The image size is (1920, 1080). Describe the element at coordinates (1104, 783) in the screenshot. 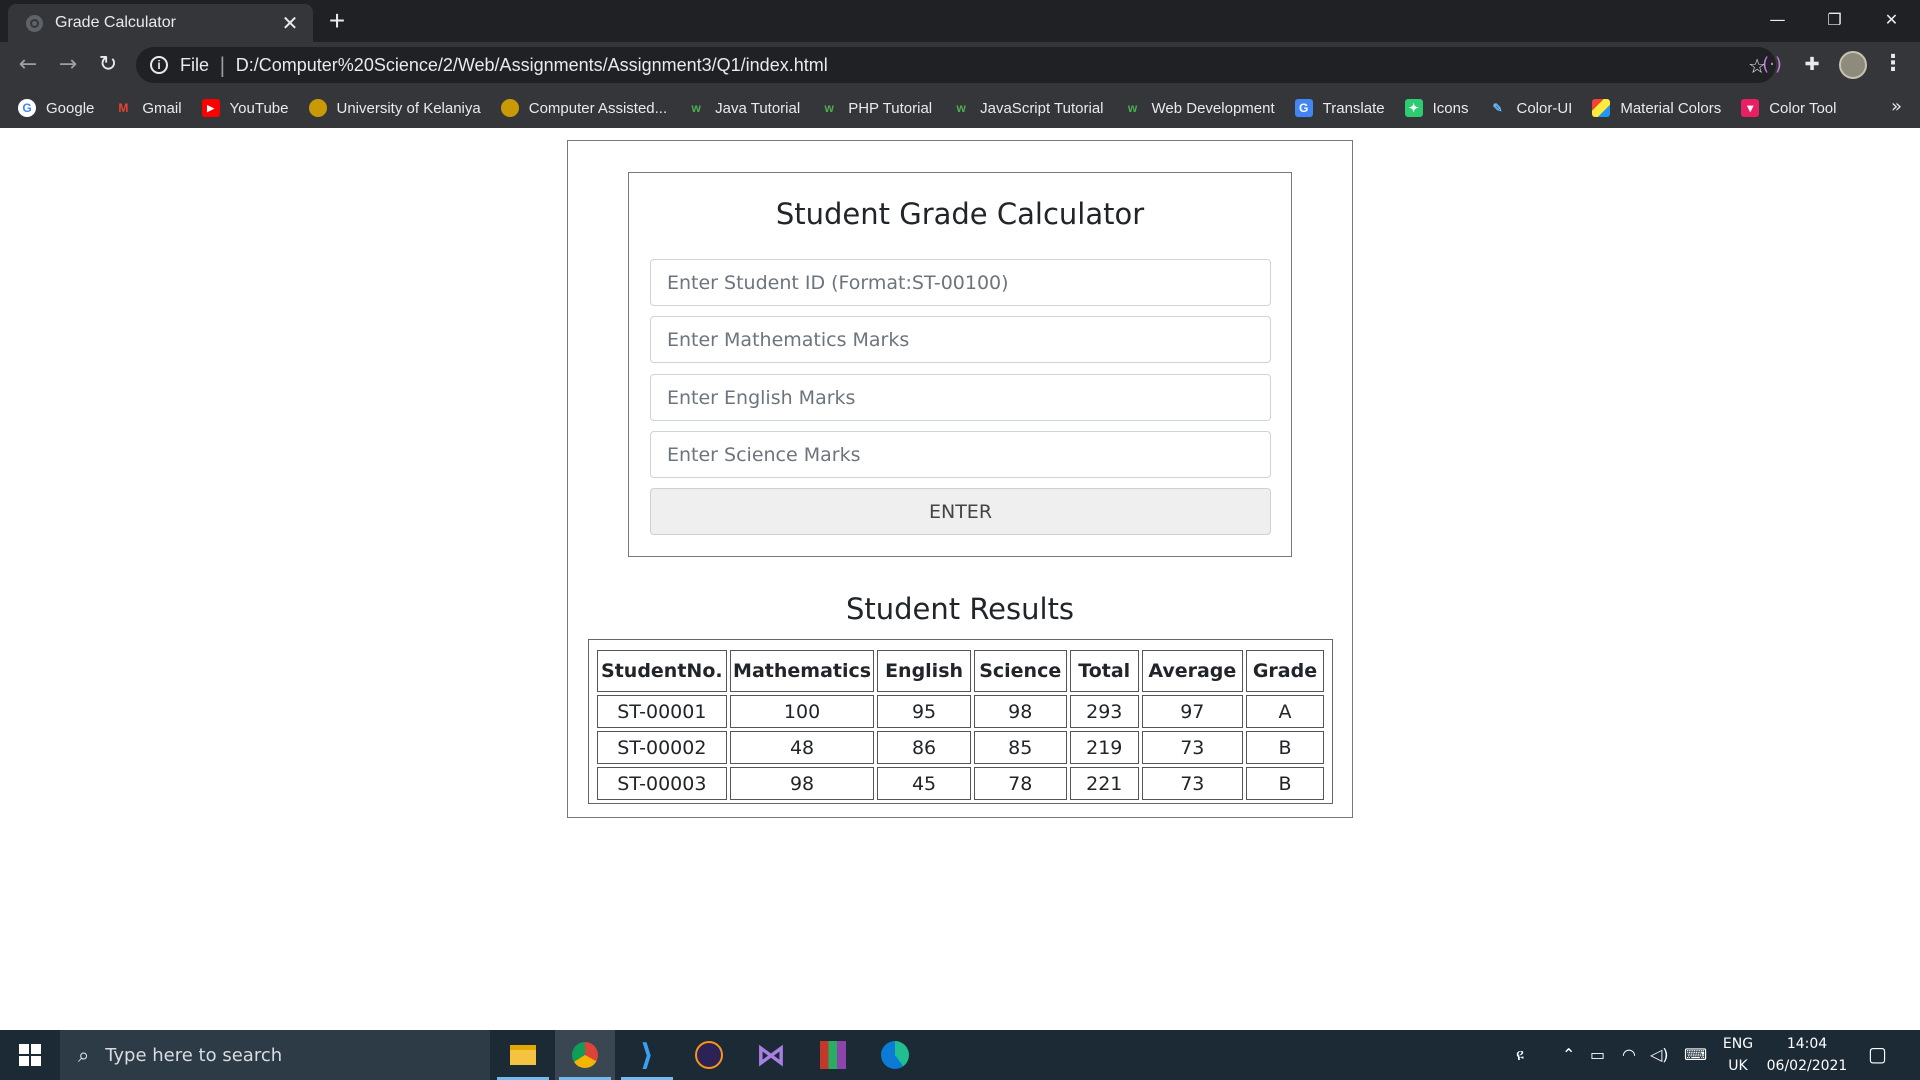

I see `cell-total: 221` at that location.